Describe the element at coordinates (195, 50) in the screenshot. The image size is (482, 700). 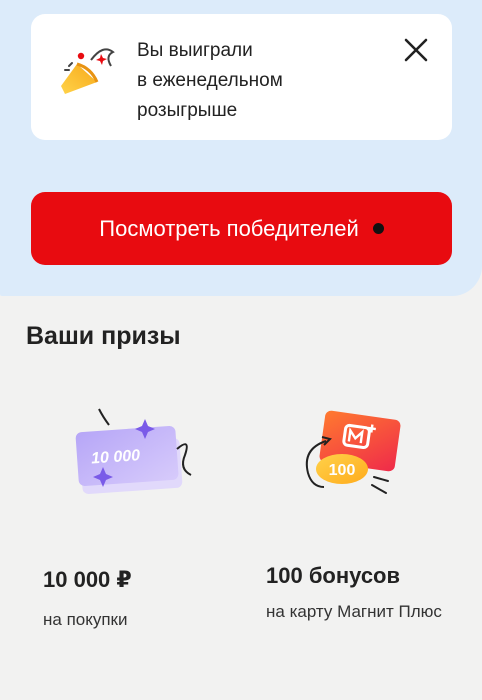
I see `notice-line-1: Вы выиграли` at that location.